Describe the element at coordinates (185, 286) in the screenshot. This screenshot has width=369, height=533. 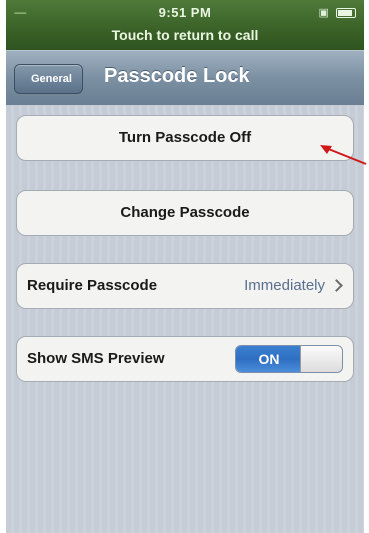
I see `require-passcode-row: Require Passcode Immediately` at that location.